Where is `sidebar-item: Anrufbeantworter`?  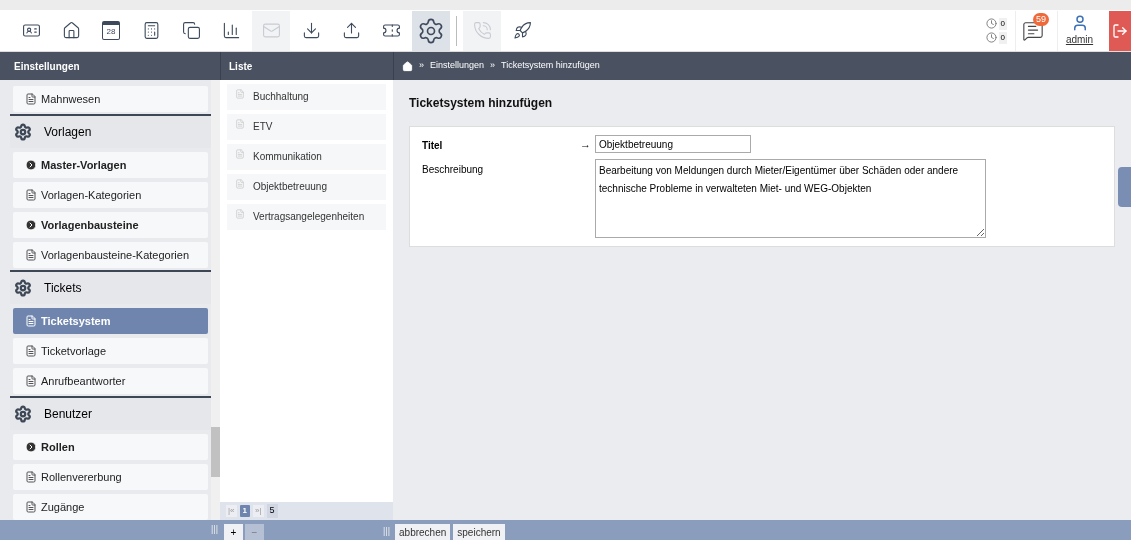
sidebar-item: Anrufbeantworter is located at coordinates (110, 381).